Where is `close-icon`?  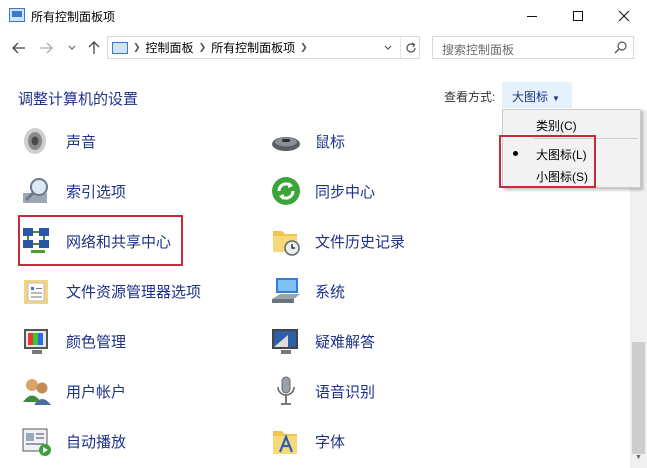
close-icon is located at coordinates (624, 16).